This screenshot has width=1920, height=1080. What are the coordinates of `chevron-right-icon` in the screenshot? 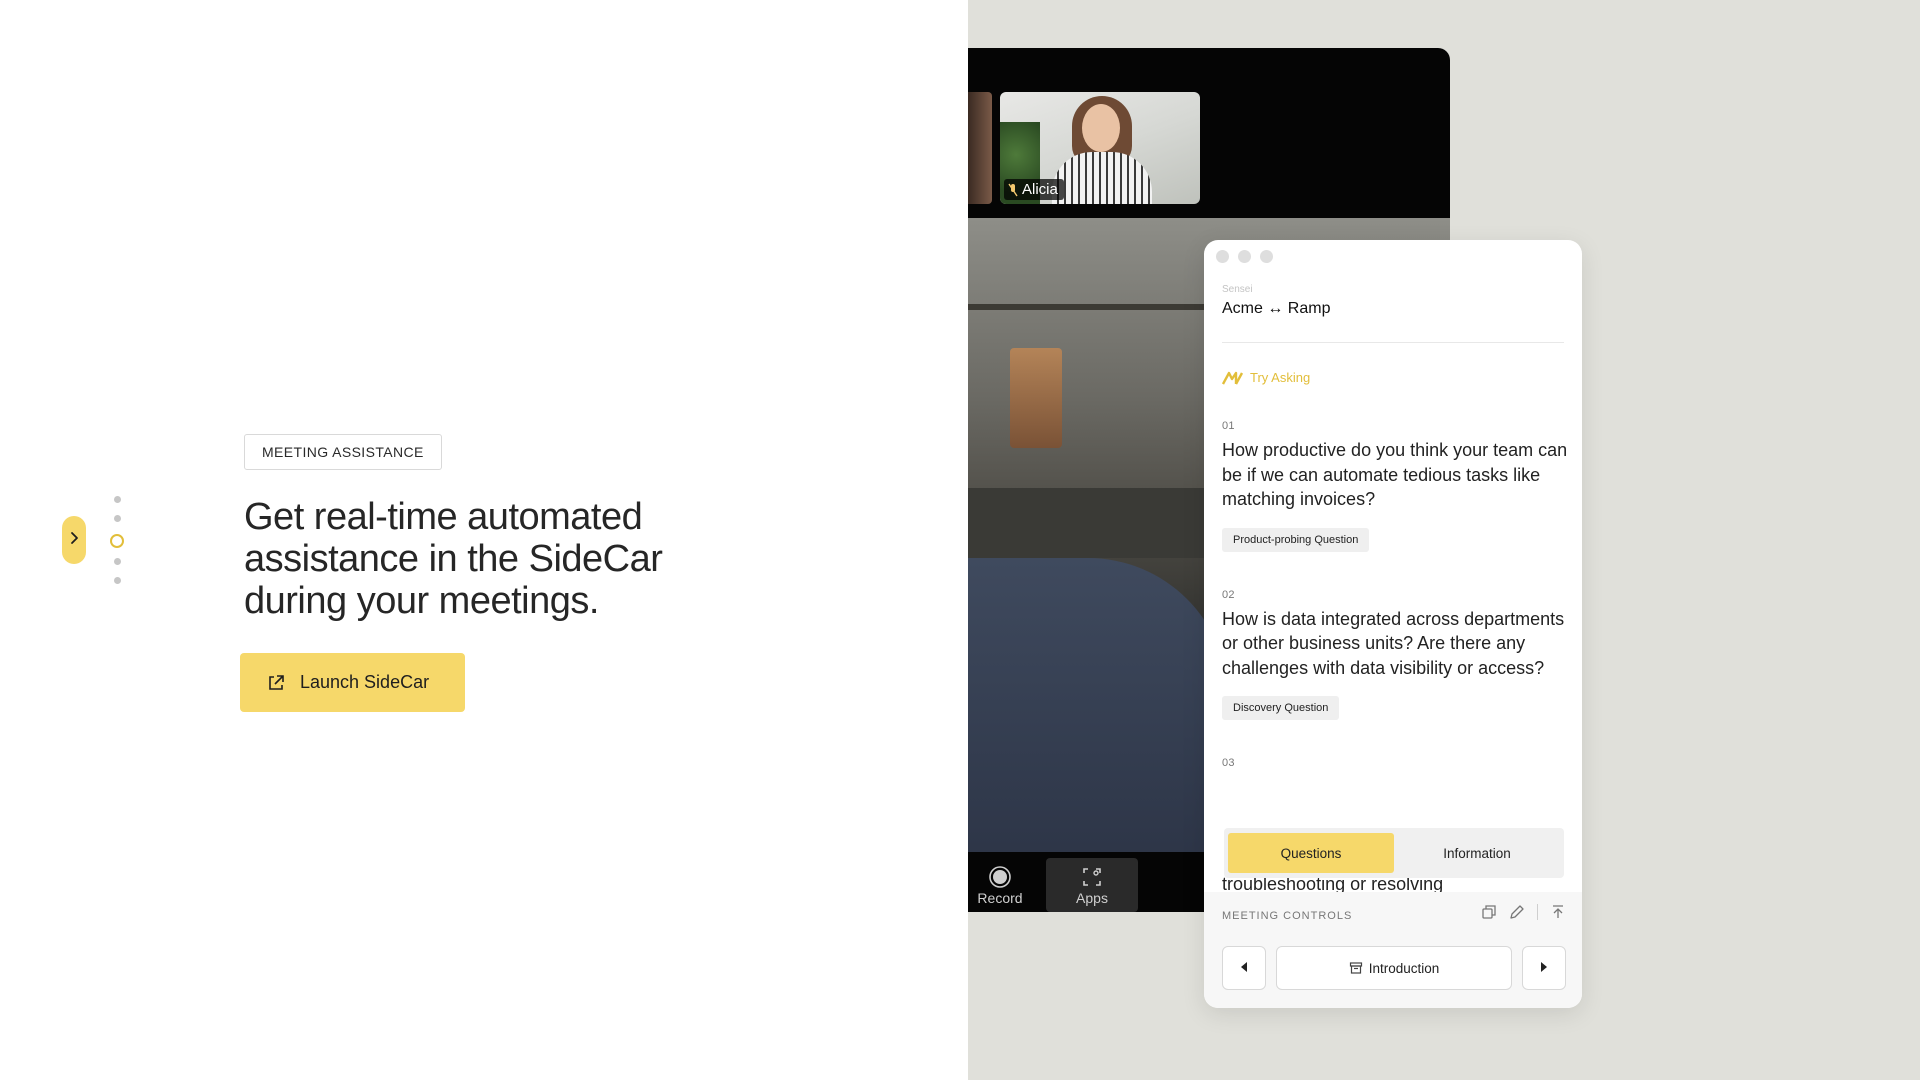 It's located at (74, 540).